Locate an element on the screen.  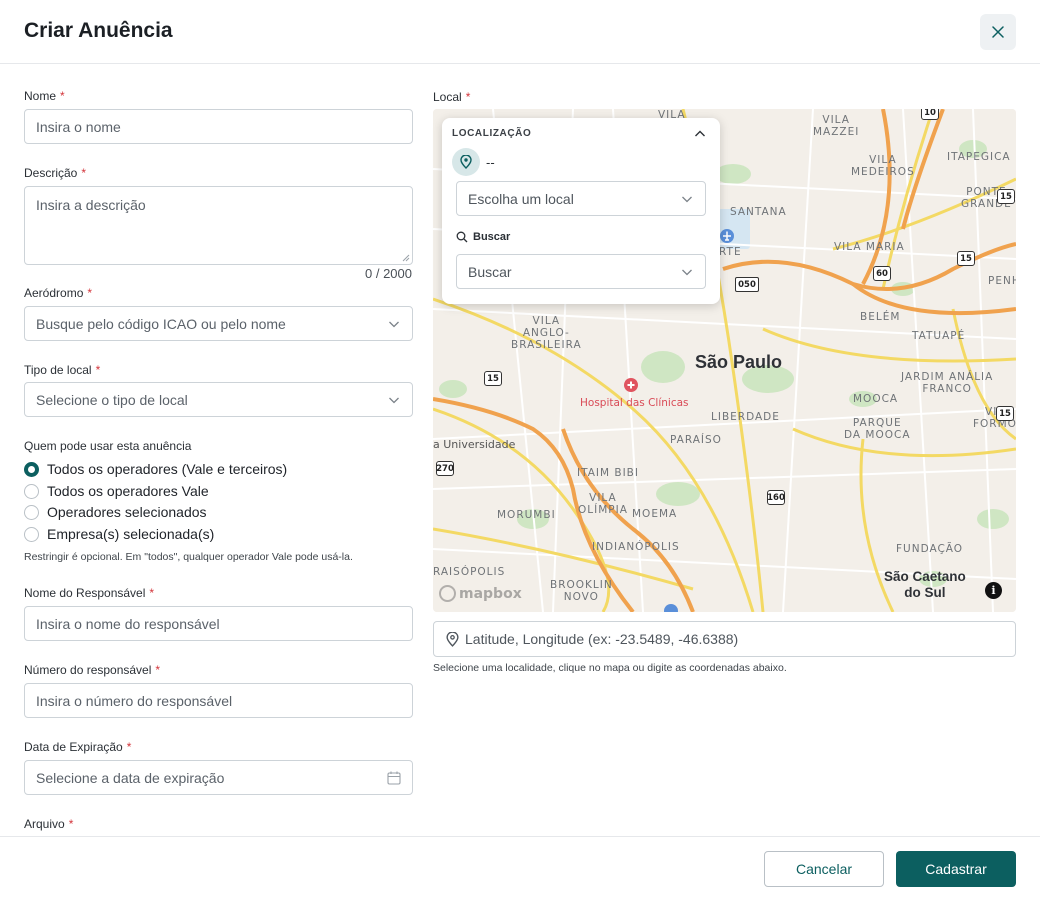
map-label-penh: PENH is located at coordinates (1002, 281).